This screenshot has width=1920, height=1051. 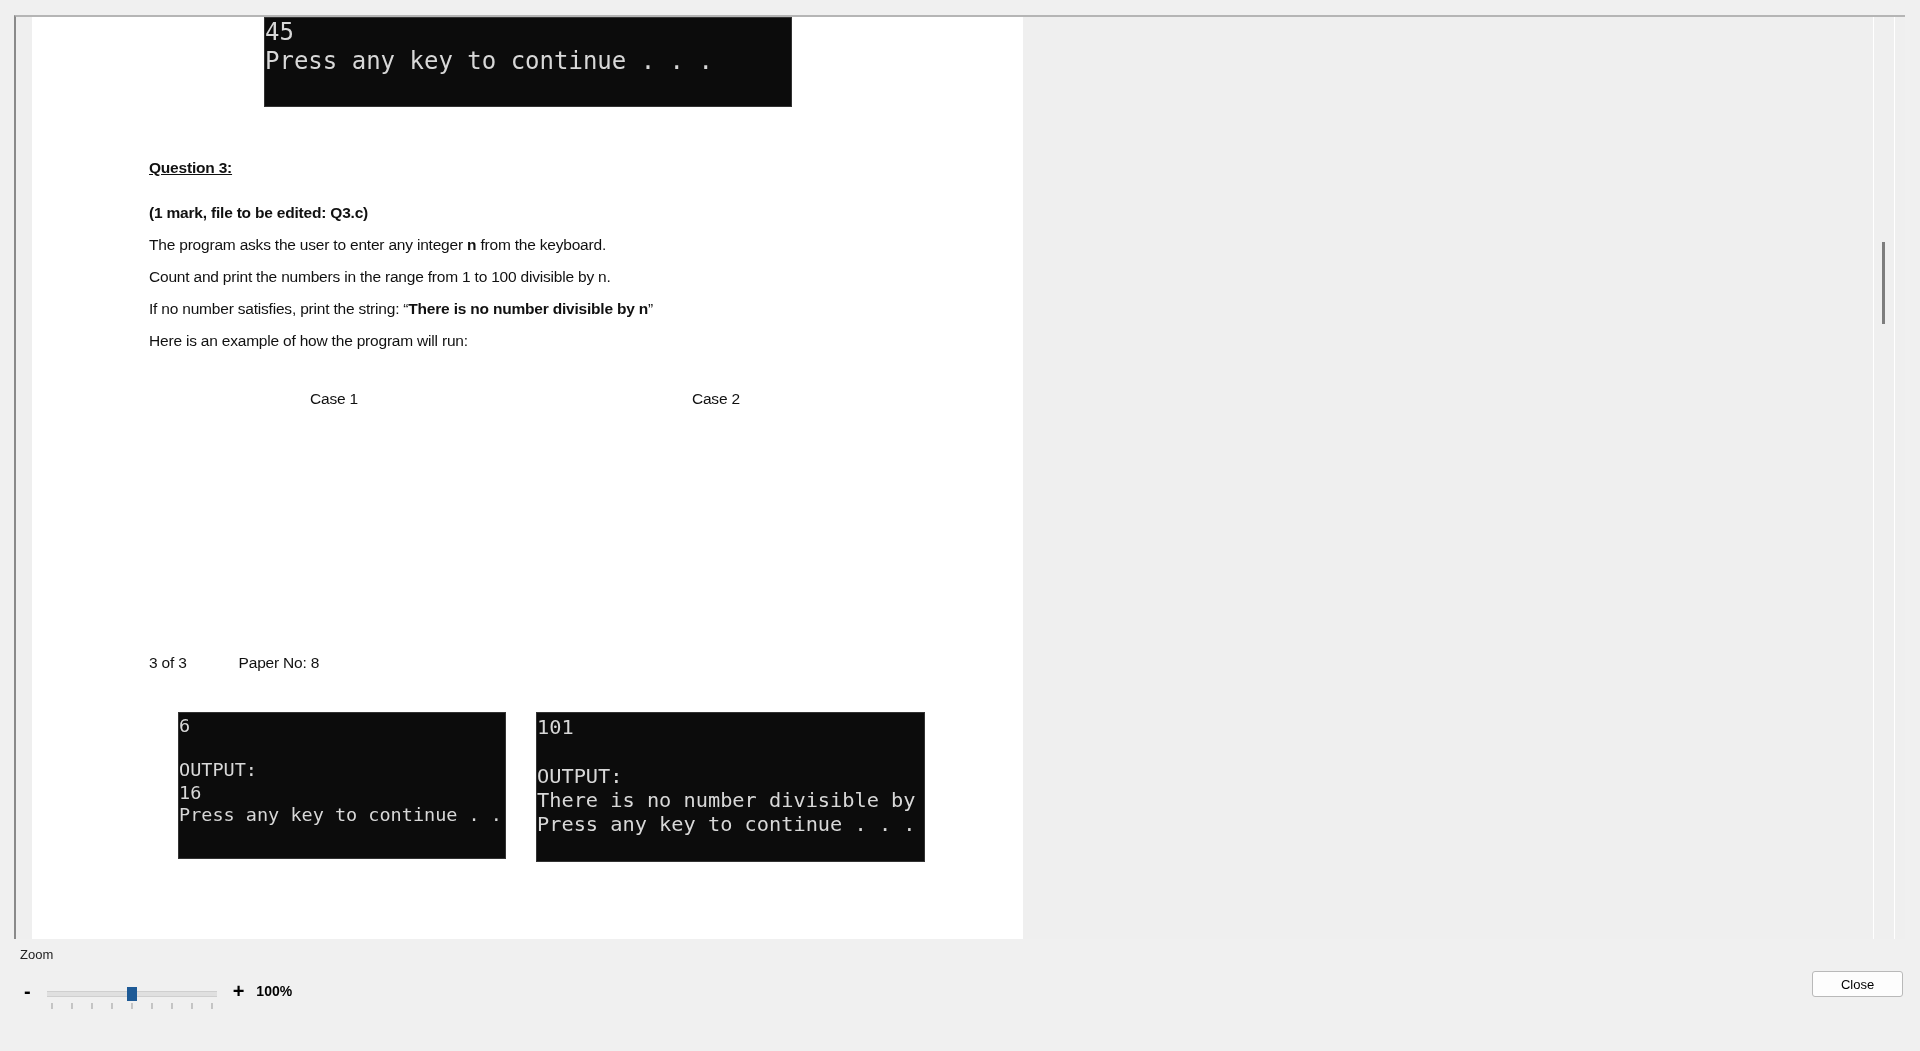 I want to click on zoom-out-button: -, so click(x=27, y=991).